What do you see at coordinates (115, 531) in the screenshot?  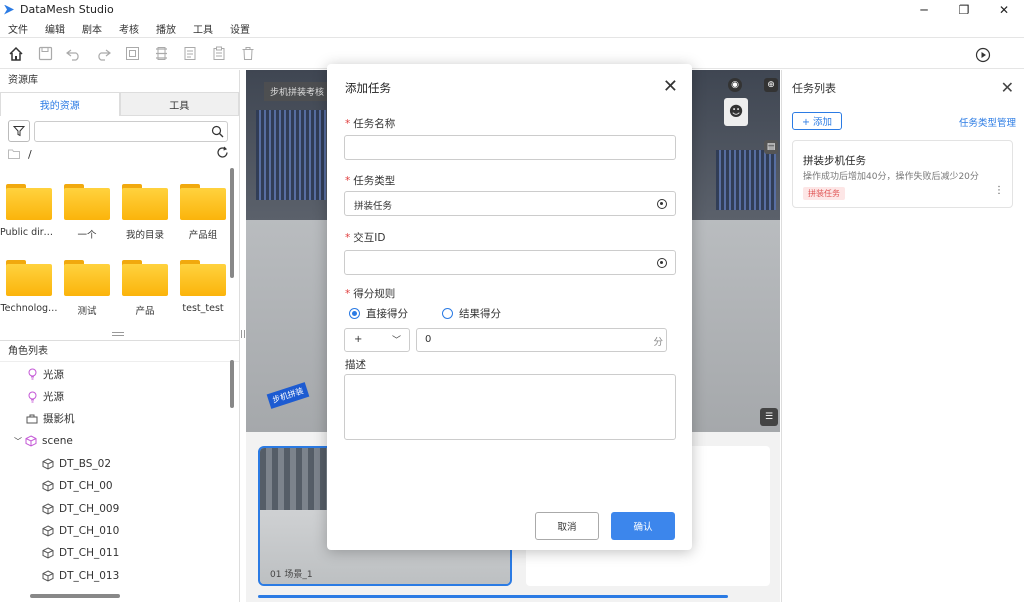 I see `tree-item-model: DT_CH_010` at bounding box center [115, 531].